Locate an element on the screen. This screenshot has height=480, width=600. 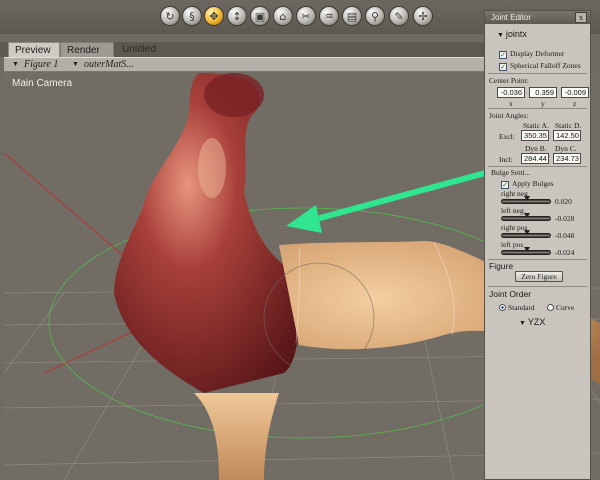
bulge-left-pos-slider is located at coordinates (526, 251).